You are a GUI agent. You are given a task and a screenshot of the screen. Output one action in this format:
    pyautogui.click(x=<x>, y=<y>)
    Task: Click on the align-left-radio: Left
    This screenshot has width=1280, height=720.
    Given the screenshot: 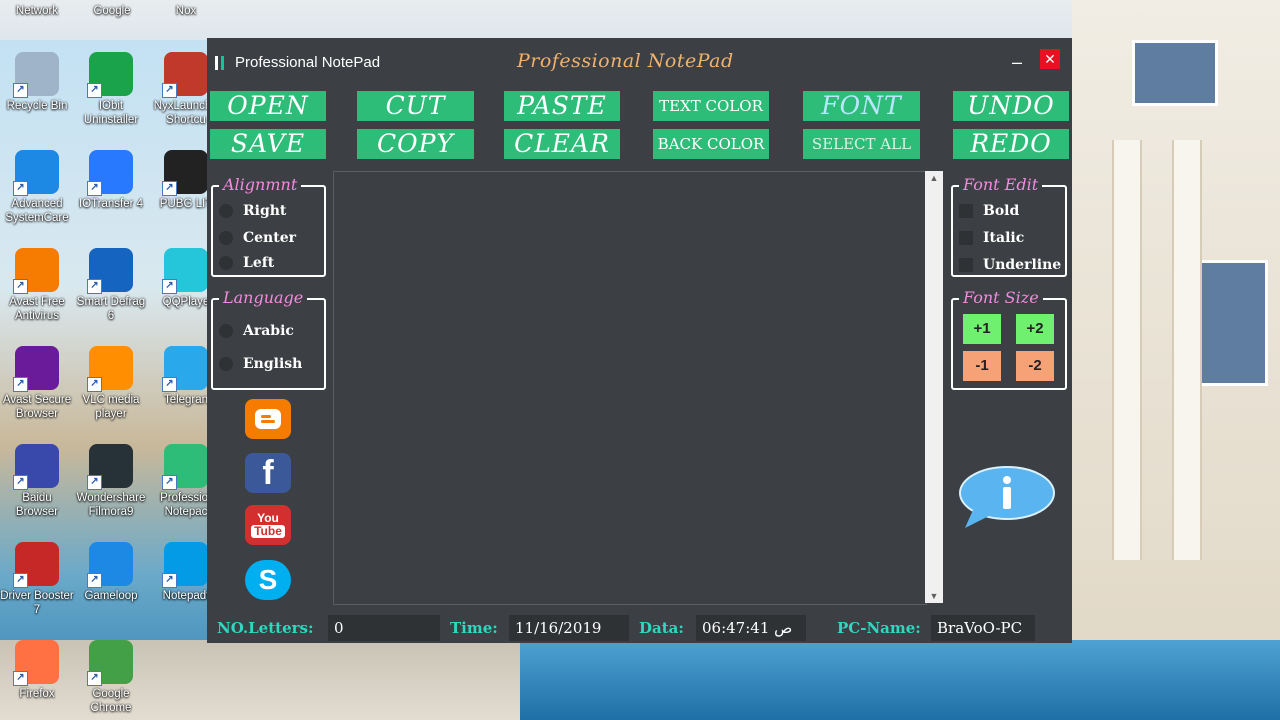 What is the action you would take?
    pyautogui.click(x=246, y=263)
    